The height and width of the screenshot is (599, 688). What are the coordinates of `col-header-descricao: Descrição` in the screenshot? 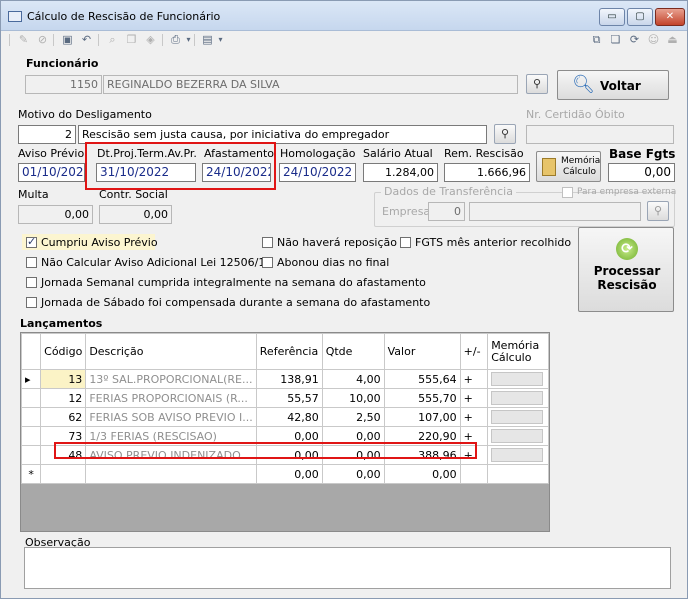 It's located at (171, 351).